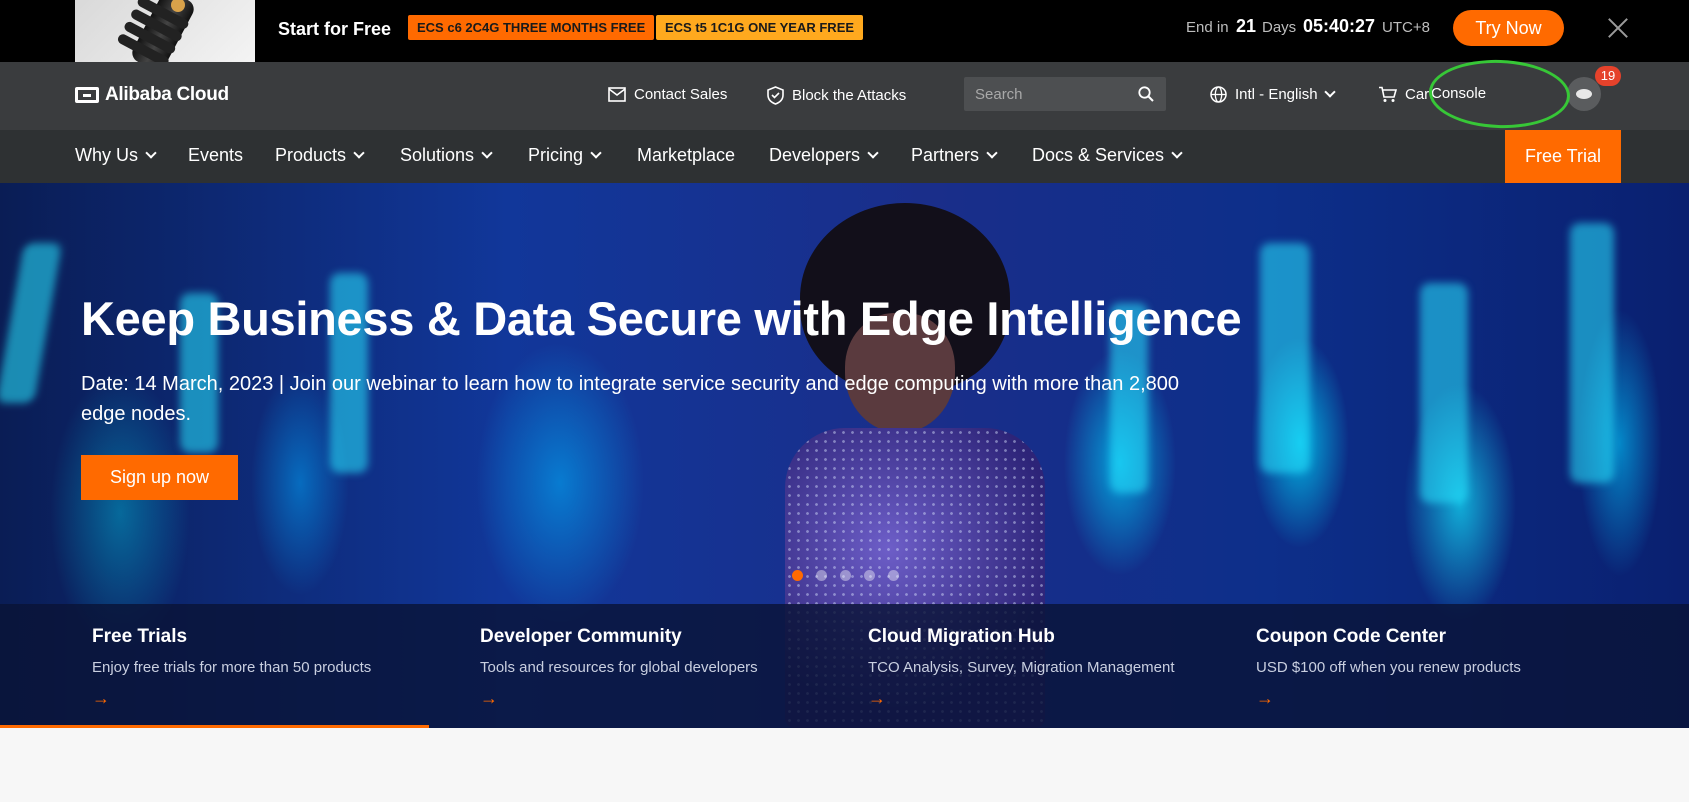 This screenshot has height=802, width=1689. I want to click on promo-start-label: Start for Free, so click(335, 29).